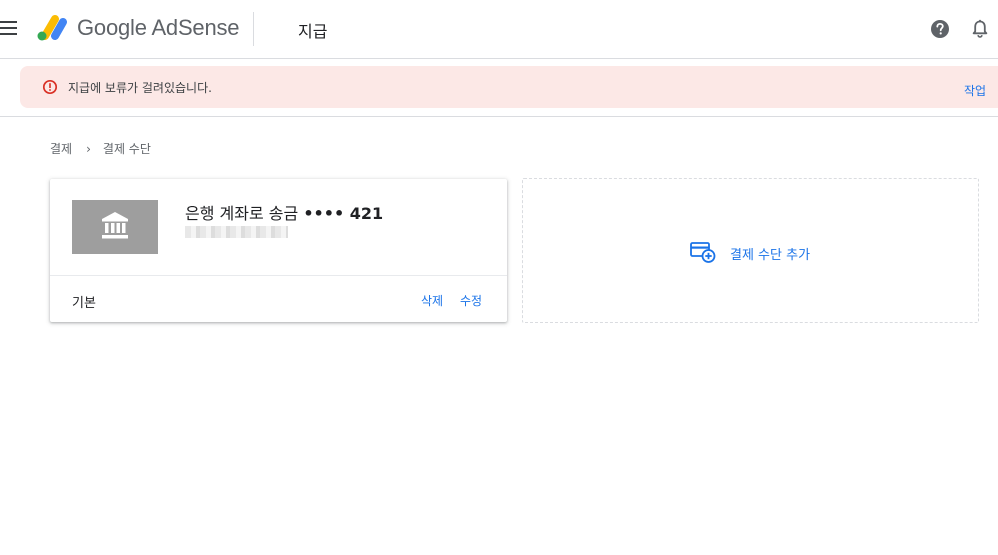 This screenshot has height=555, width=998. I want to click on page-title: 지급, so click(313, 31).